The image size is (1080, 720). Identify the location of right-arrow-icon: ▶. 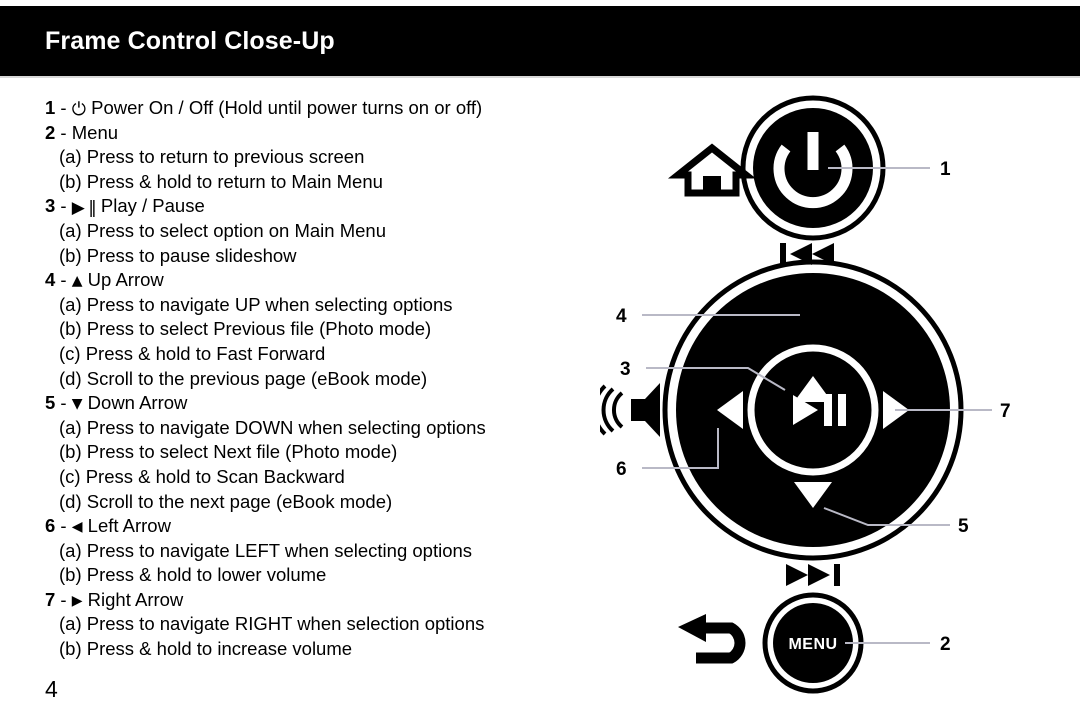
(77, 600).